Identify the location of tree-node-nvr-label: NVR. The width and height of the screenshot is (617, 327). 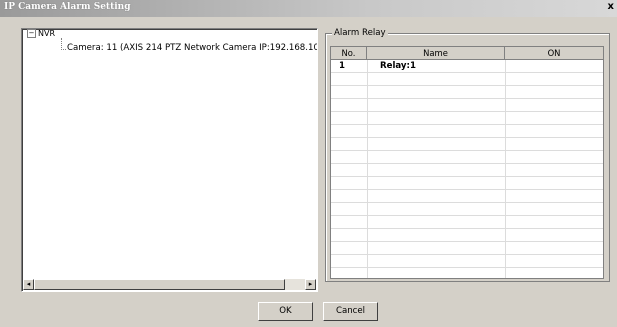
(47, 33).